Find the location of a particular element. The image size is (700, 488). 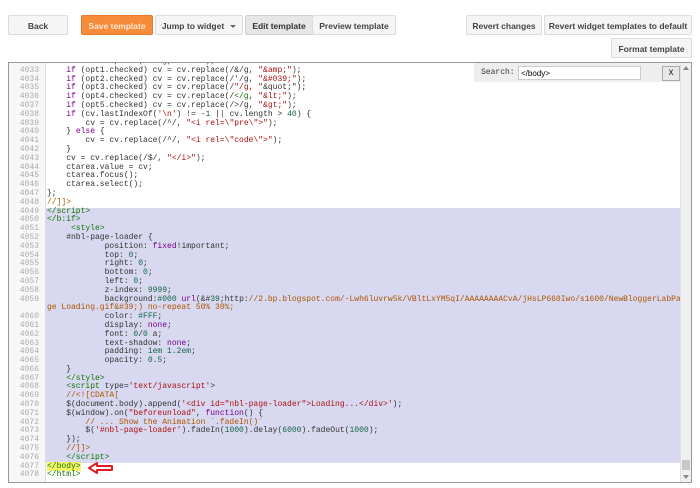

code-line: 4074 }); is located at coordinates (345, 440).